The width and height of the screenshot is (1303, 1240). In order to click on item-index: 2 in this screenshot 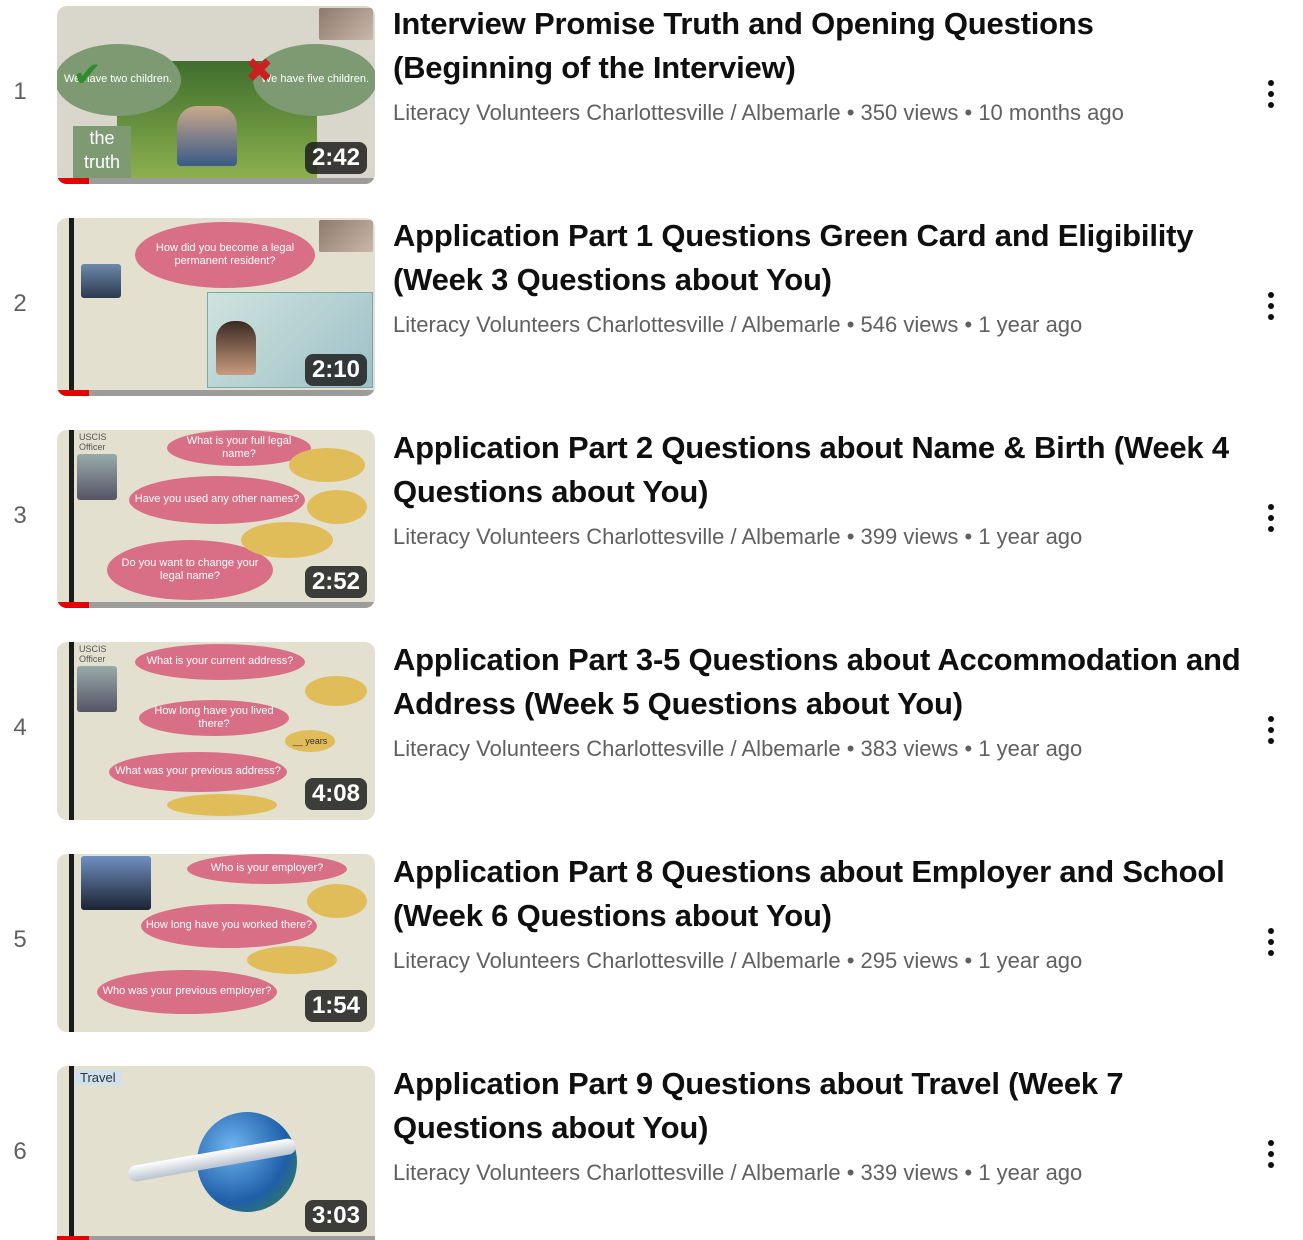, I will do `click(20, 303)`.